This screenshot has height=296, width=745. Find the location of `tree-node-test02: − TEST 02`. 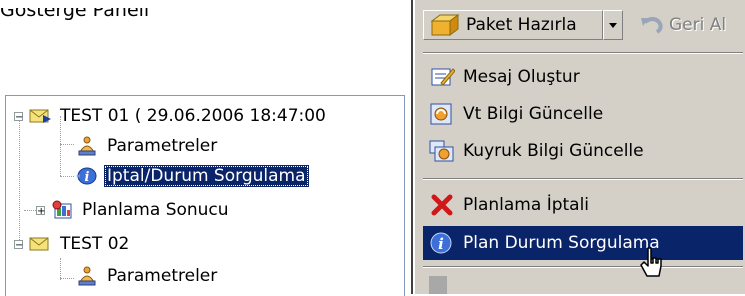

tree-node-test02: − TEST 02 is located at coordinates (73, 244).